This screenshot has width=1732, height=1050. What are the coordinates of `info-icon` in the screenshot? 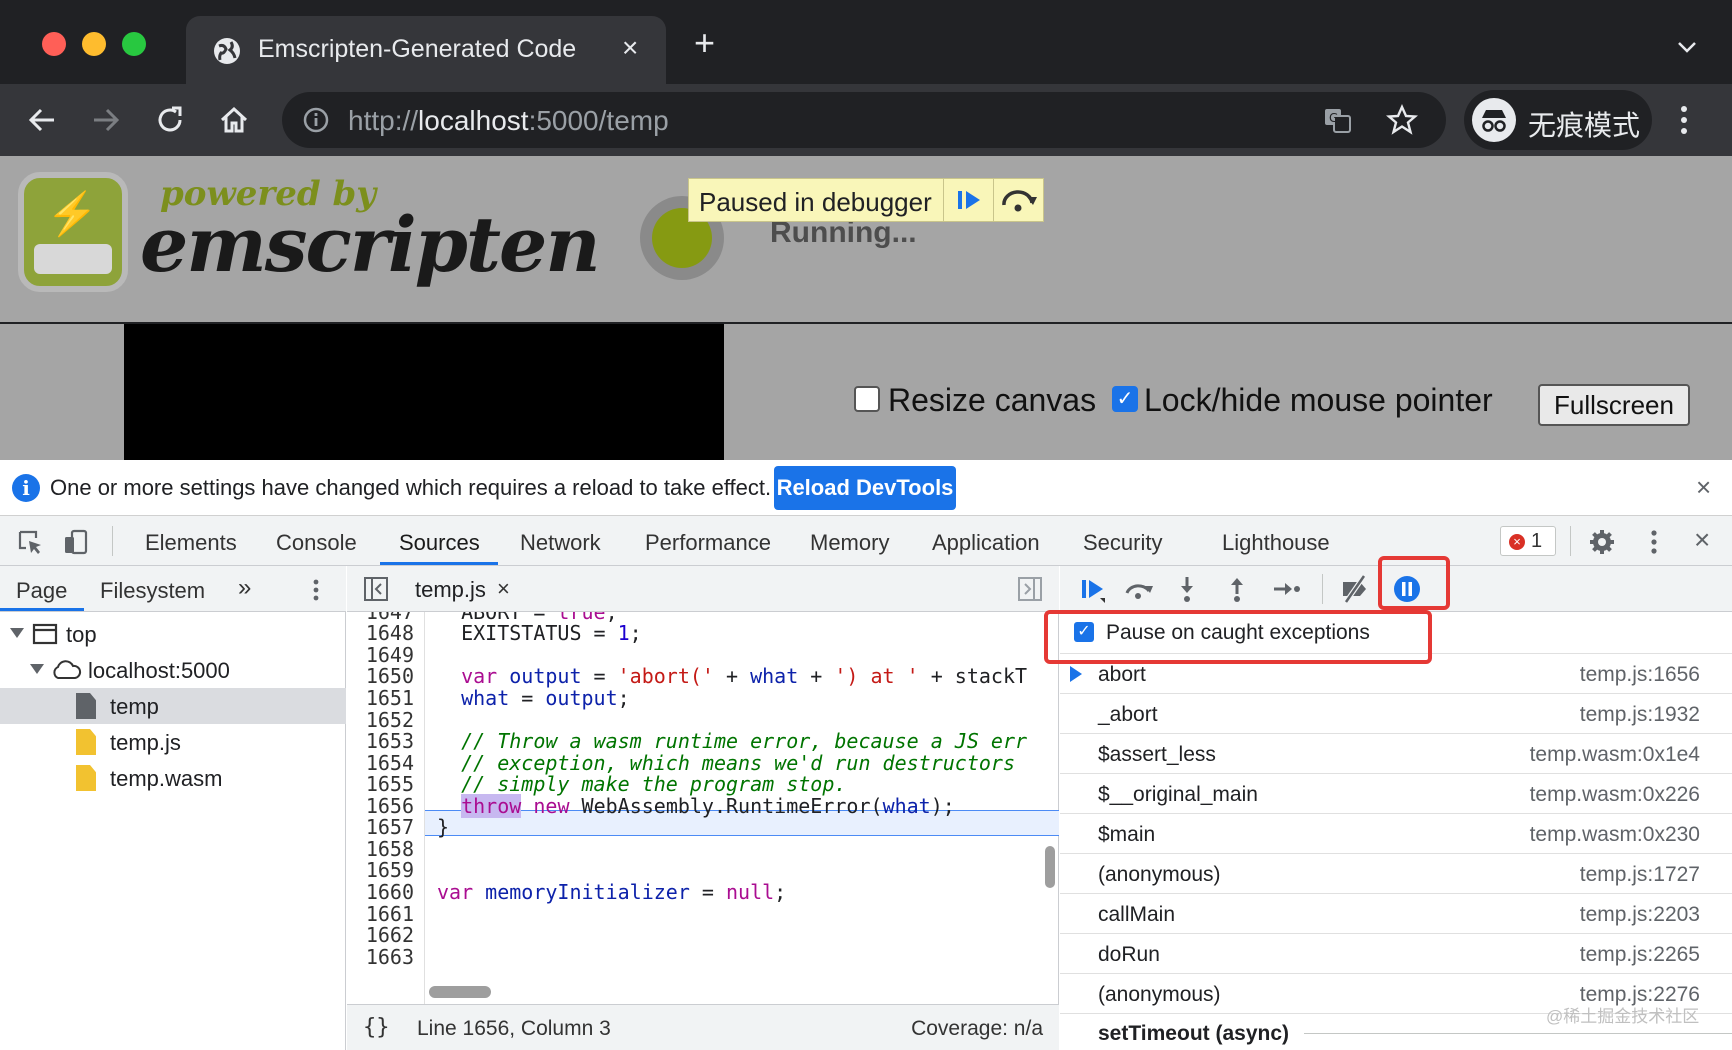 It's located at (316, 120).